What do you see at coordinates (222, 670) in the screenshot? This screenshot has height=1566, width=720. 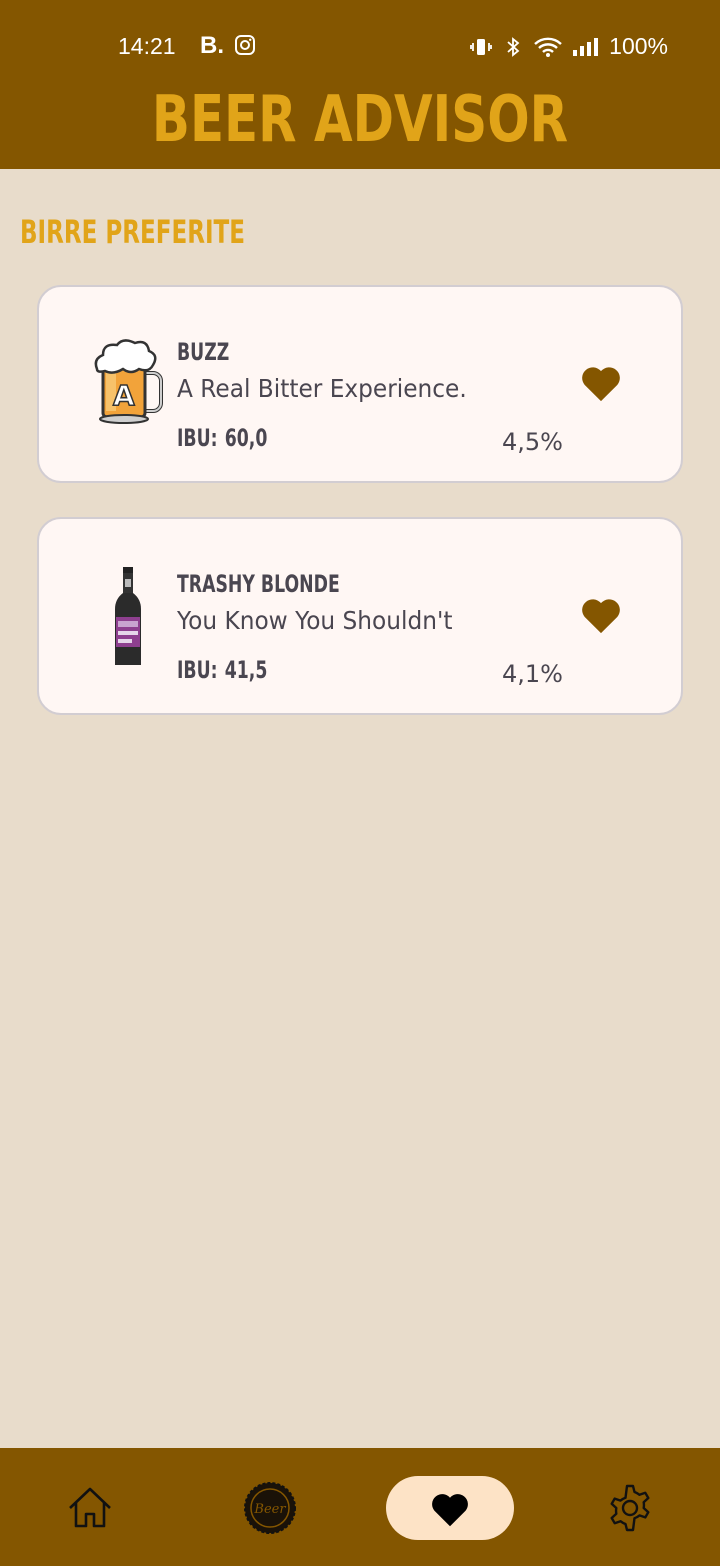 I see `beer-ibu: IBU: 41,5` at bounding box center [222, 670].